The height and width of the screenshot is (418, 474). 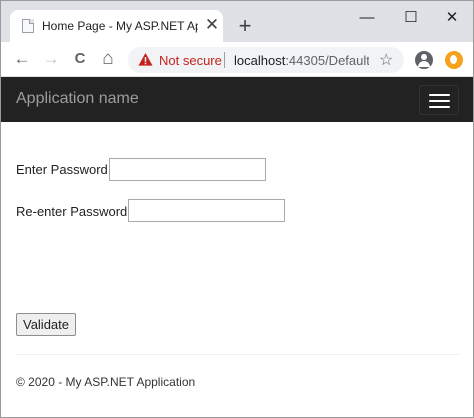 What do you see at coordinates (190, 60) in the screenshot?
I see `security-status: Not secure` at bounding box center [190, 60].